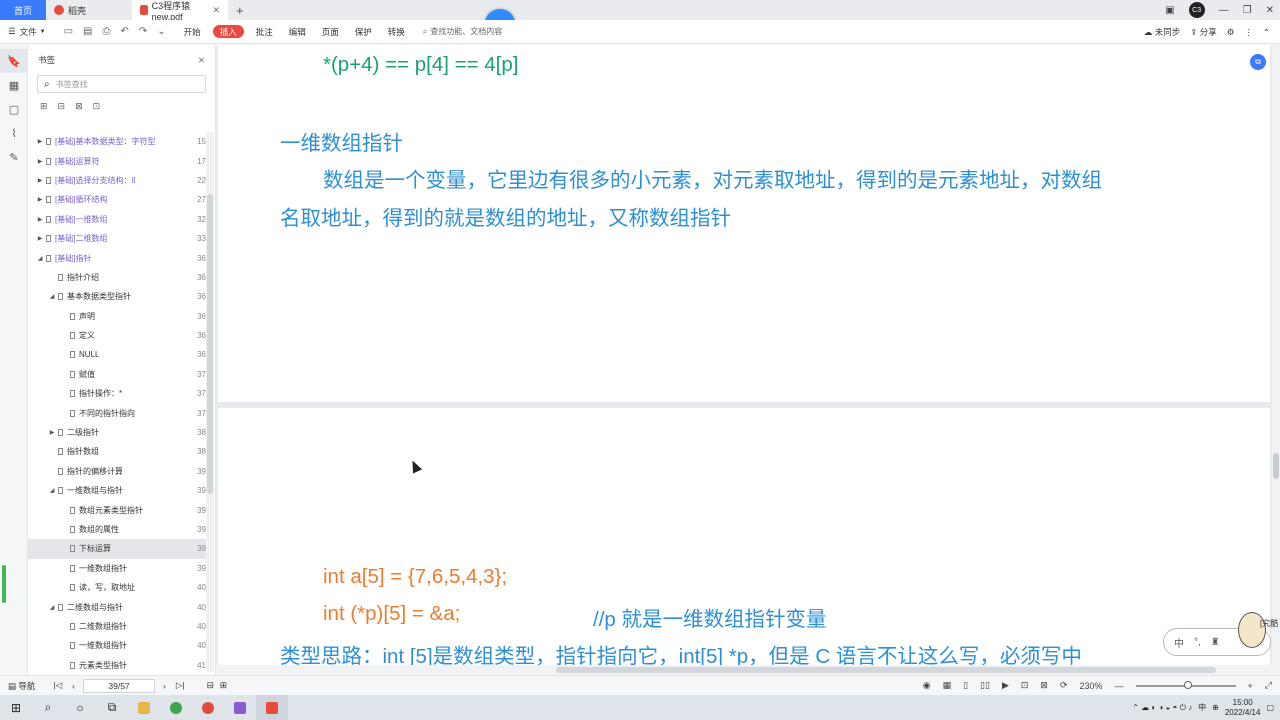  What do you see at coordinates (208, 707) in the screenshot?
I see `chrome-icon` at bounding box center [208, 707].